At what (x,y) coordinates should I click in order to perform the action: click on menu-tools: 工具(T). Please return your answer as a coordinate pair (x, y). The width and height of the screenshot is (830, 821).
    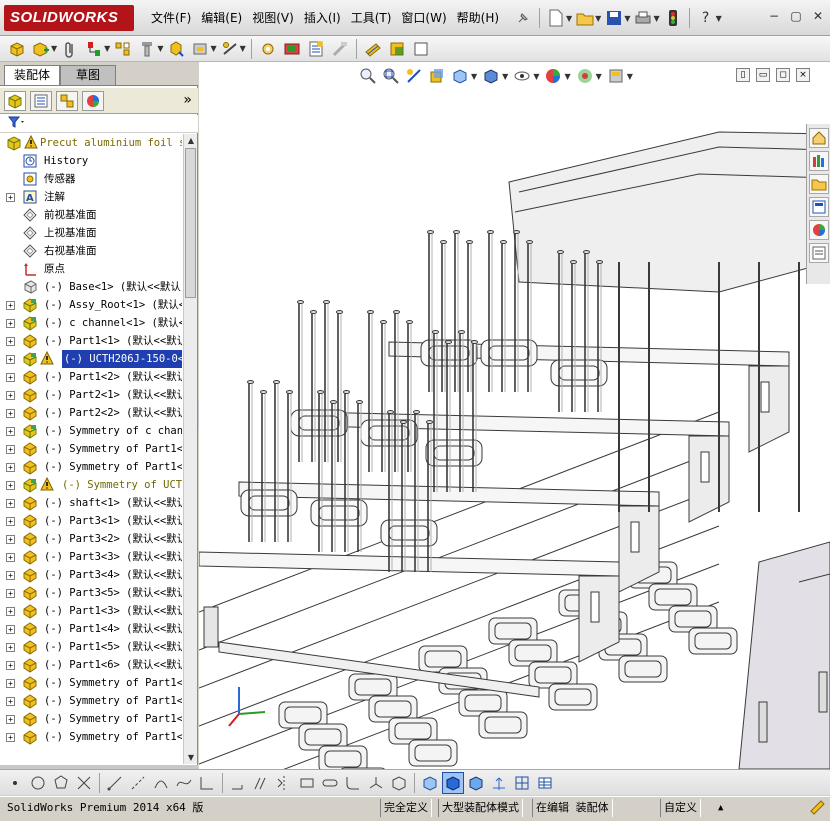
    Looking at the image, I should click on (371, 18).